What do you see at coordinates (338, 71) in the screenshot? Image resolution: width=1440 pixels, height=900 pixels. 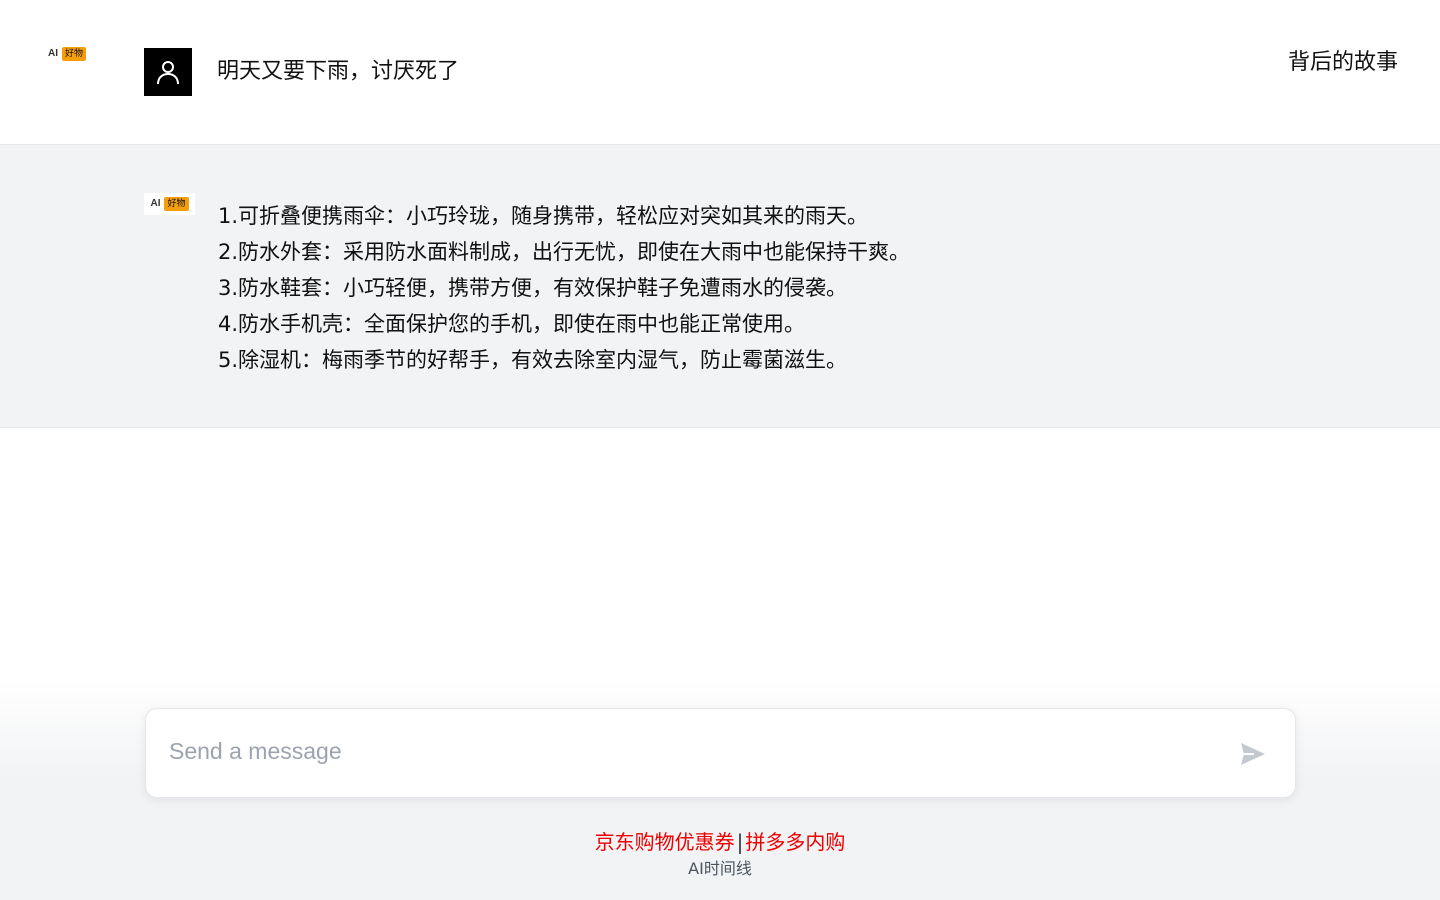 I see `user-message-text: 明天又要下雨，讨厌死了` at bounding box center [338, 71].